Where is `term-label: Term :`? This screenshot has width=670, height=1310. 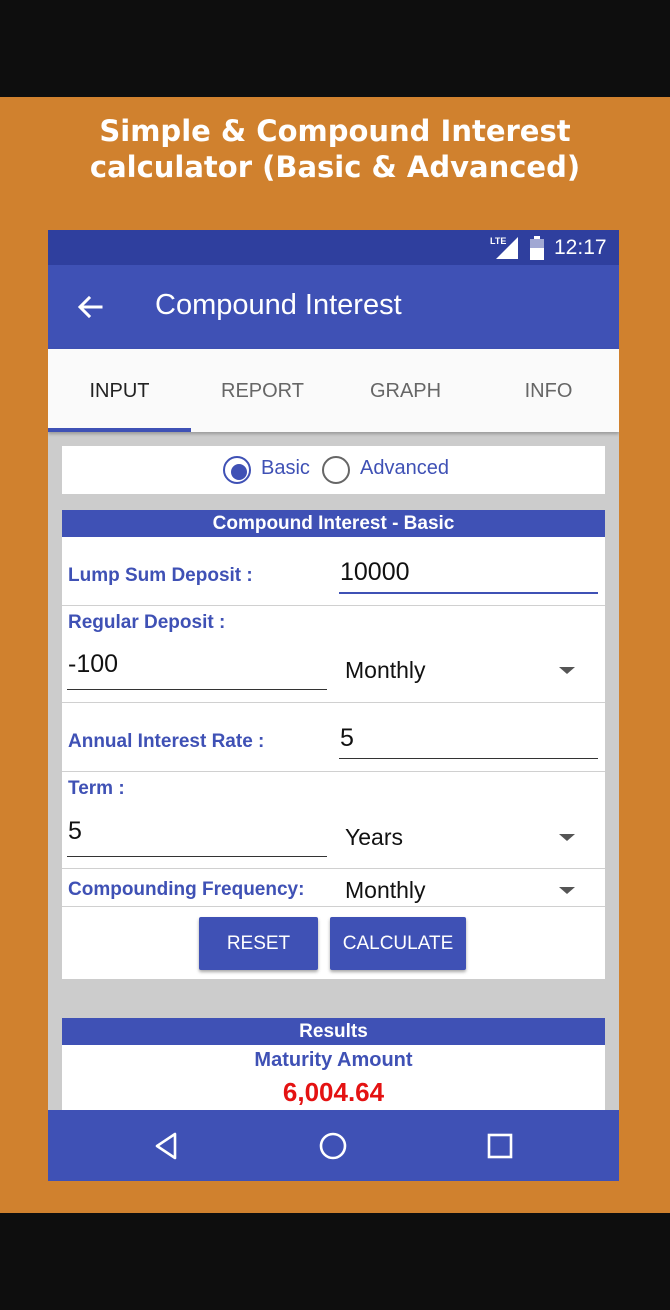
term-label: Term : is located at coordinates (96, 788).